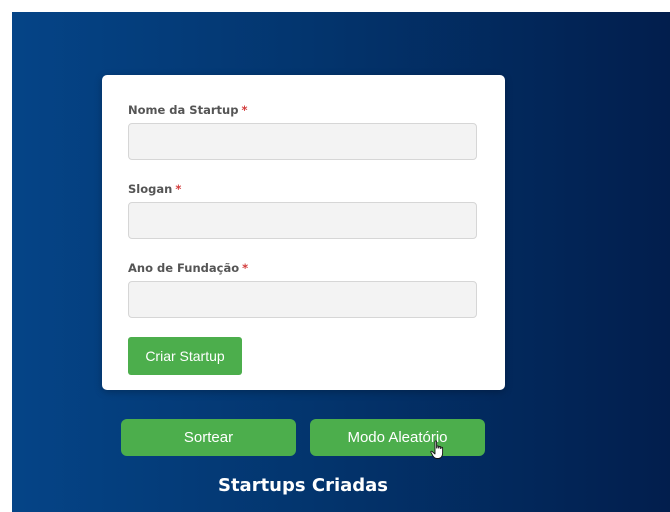 This screenshot has height=512, width=670. What do you see at coordinates (155, 189) in the screenshot?
I see `slogan-label: Slogan *` at bounding box center [155, 189].